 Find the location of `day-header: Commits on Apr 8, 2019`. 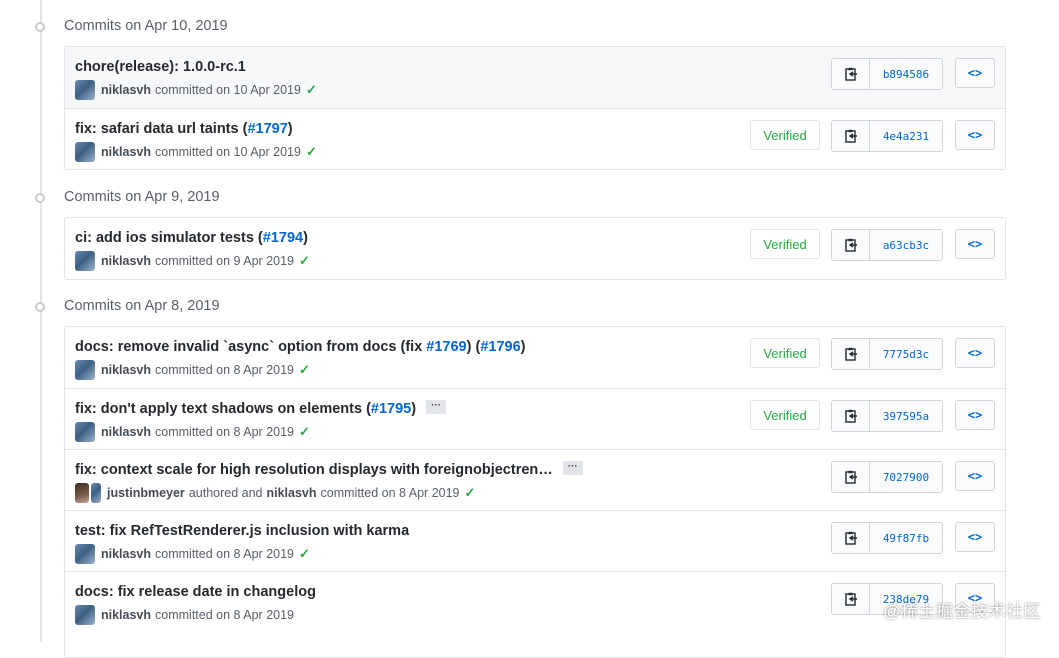

day-header: Commits on Apr 8, 2019 is located at coordinates (126, 306).